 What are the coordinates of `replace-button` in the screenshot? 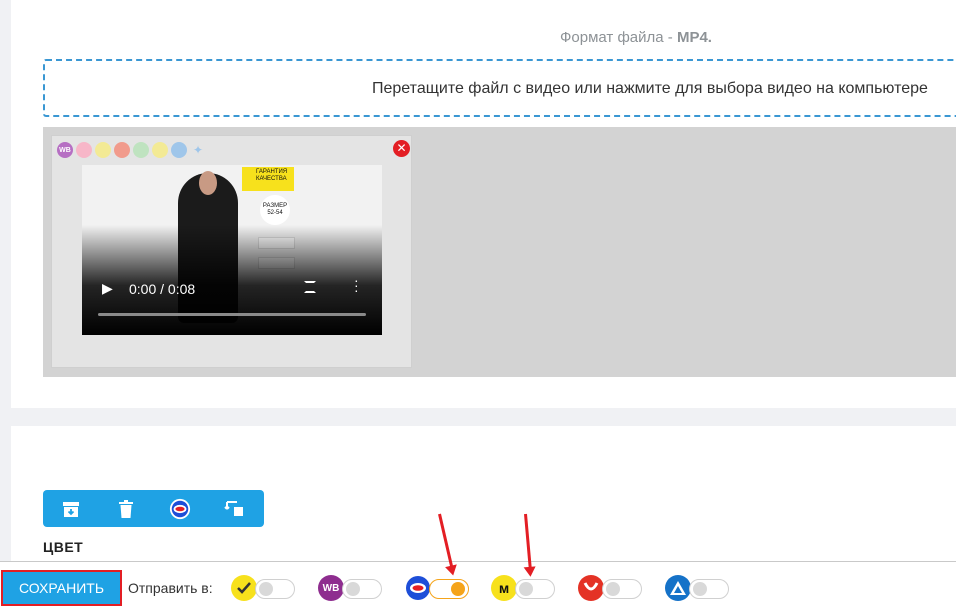 It's located at (235, 509).